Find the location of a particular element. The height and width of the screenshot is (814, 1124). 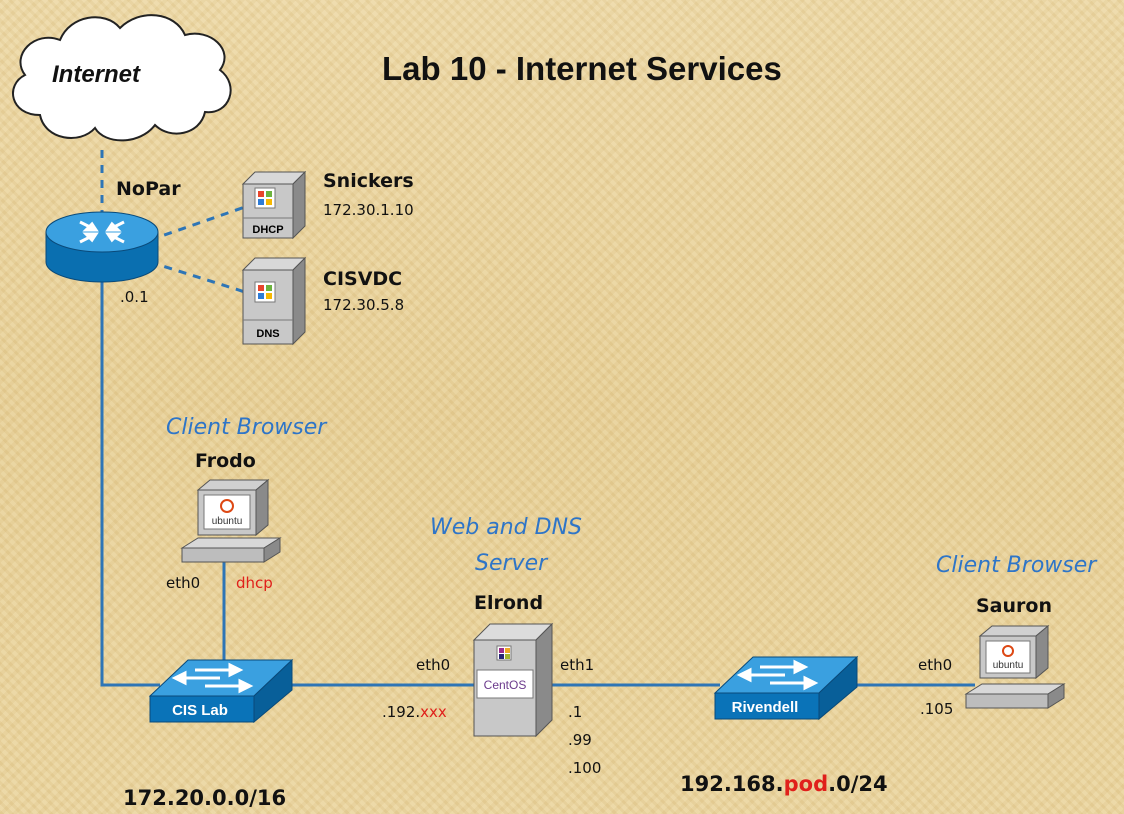

server-cisvdc-icon: DNS is located at coordinates (274, 301).